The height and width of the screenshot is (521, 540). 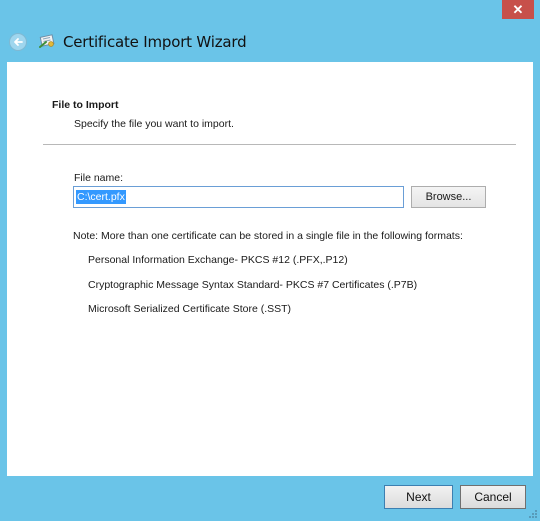 I want to click on resize-grip-icon, so click(x=533, y=514).